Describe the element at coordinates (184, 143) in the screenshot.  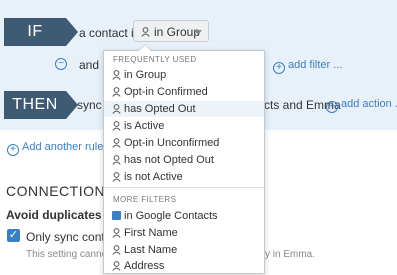
I see `dropdown-item-opt-in-unconfirmed: Opt-in Unconfirmed` at that location.